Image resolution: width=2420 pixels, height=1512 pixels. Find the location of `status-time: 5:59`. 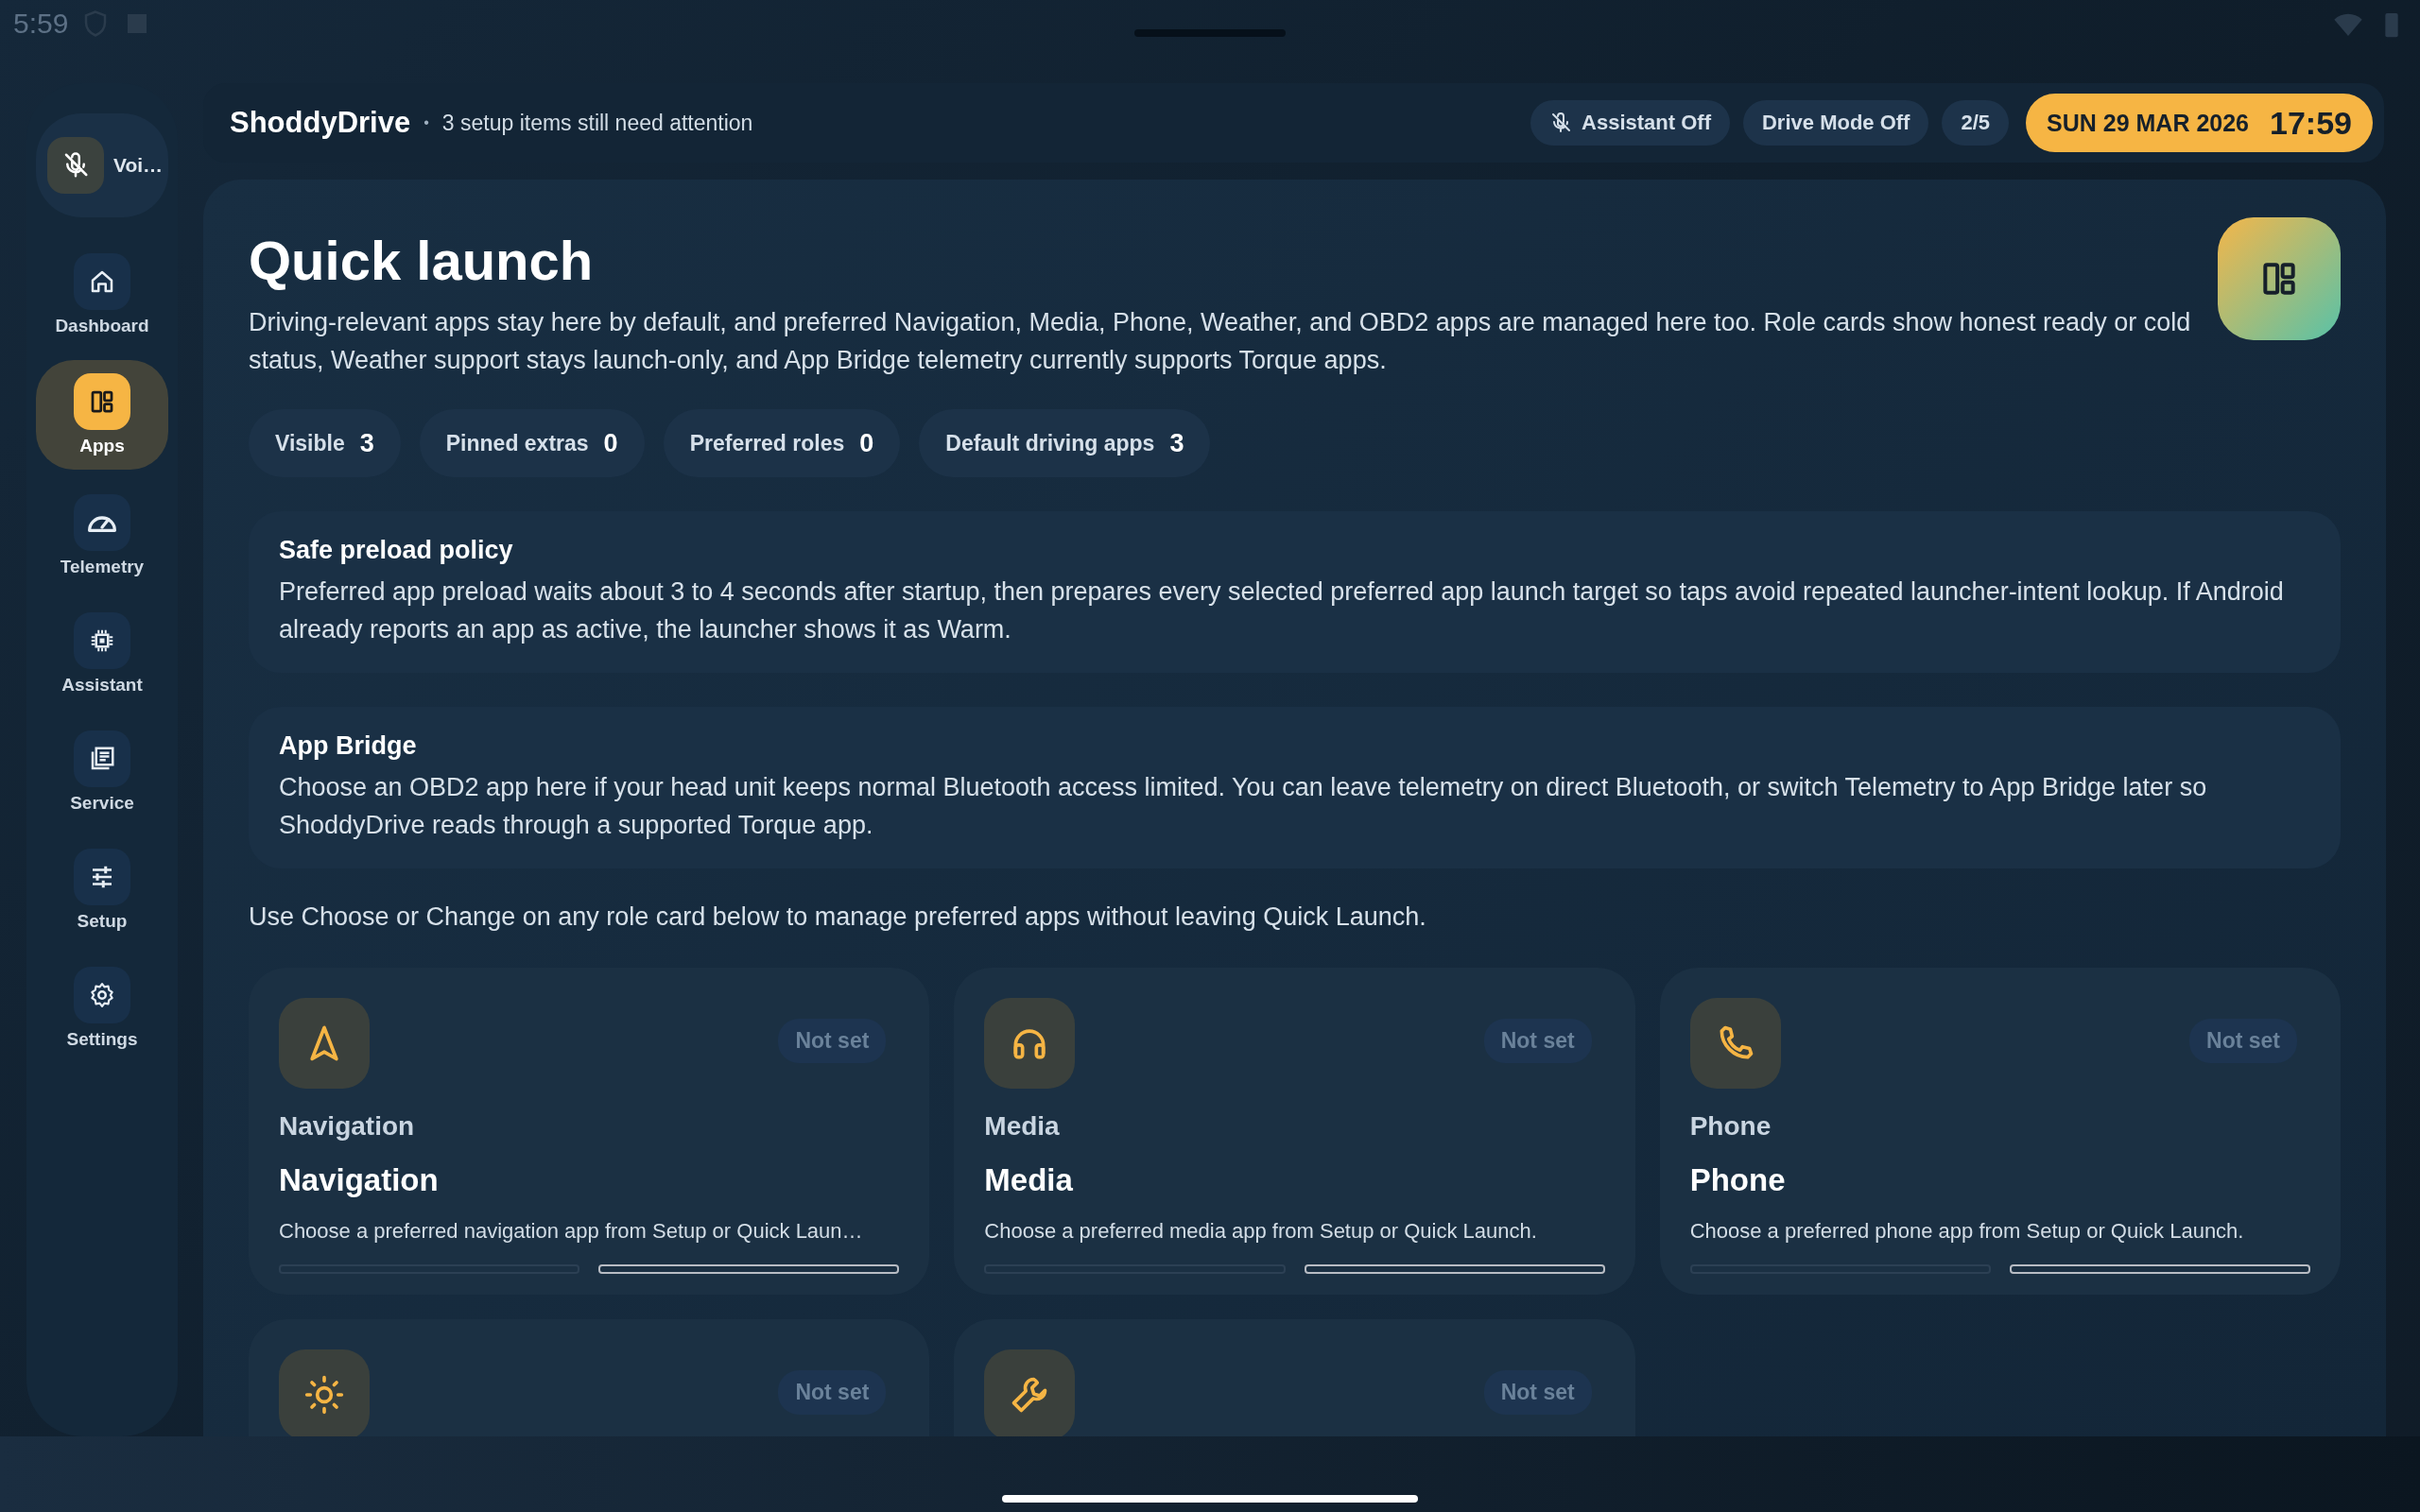

status-time: 5:59 is located at coordinates (41, 24).